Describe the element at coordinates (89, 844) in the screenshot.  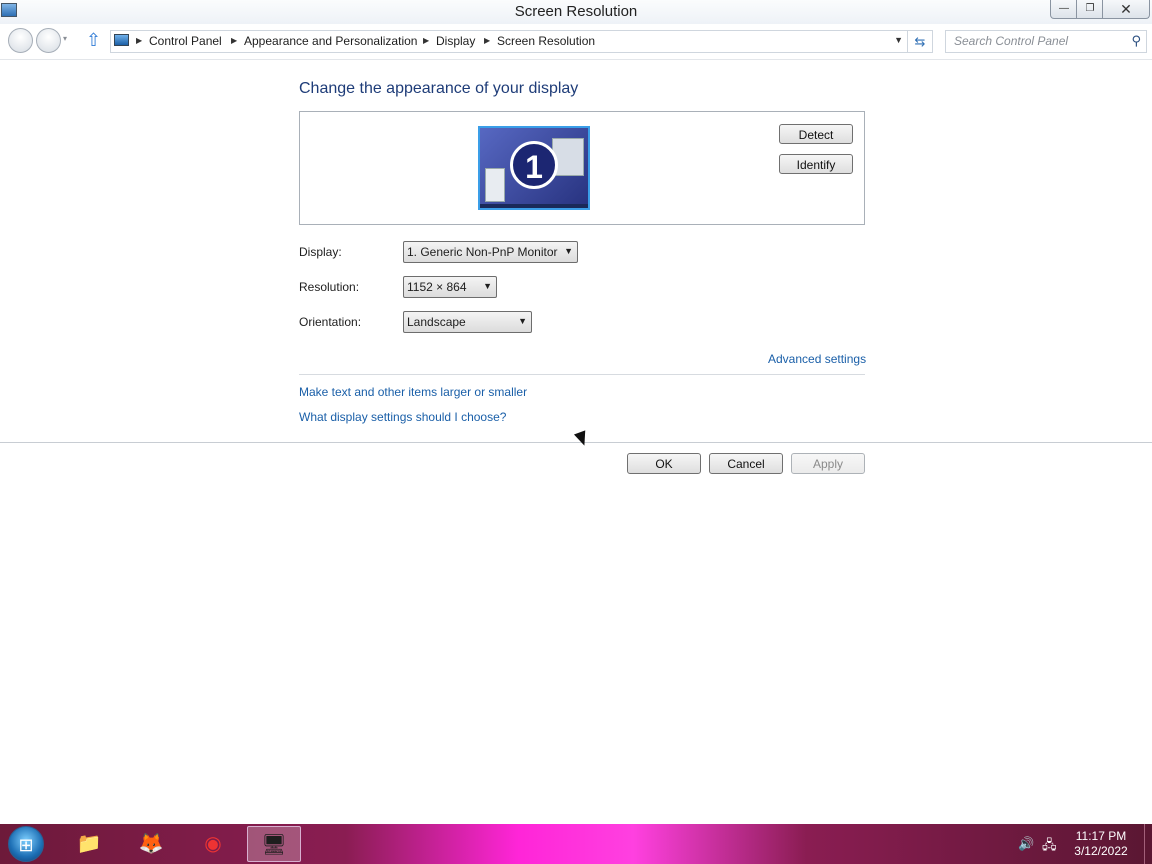
I see `file-explorer-icon: 📁` at that location.